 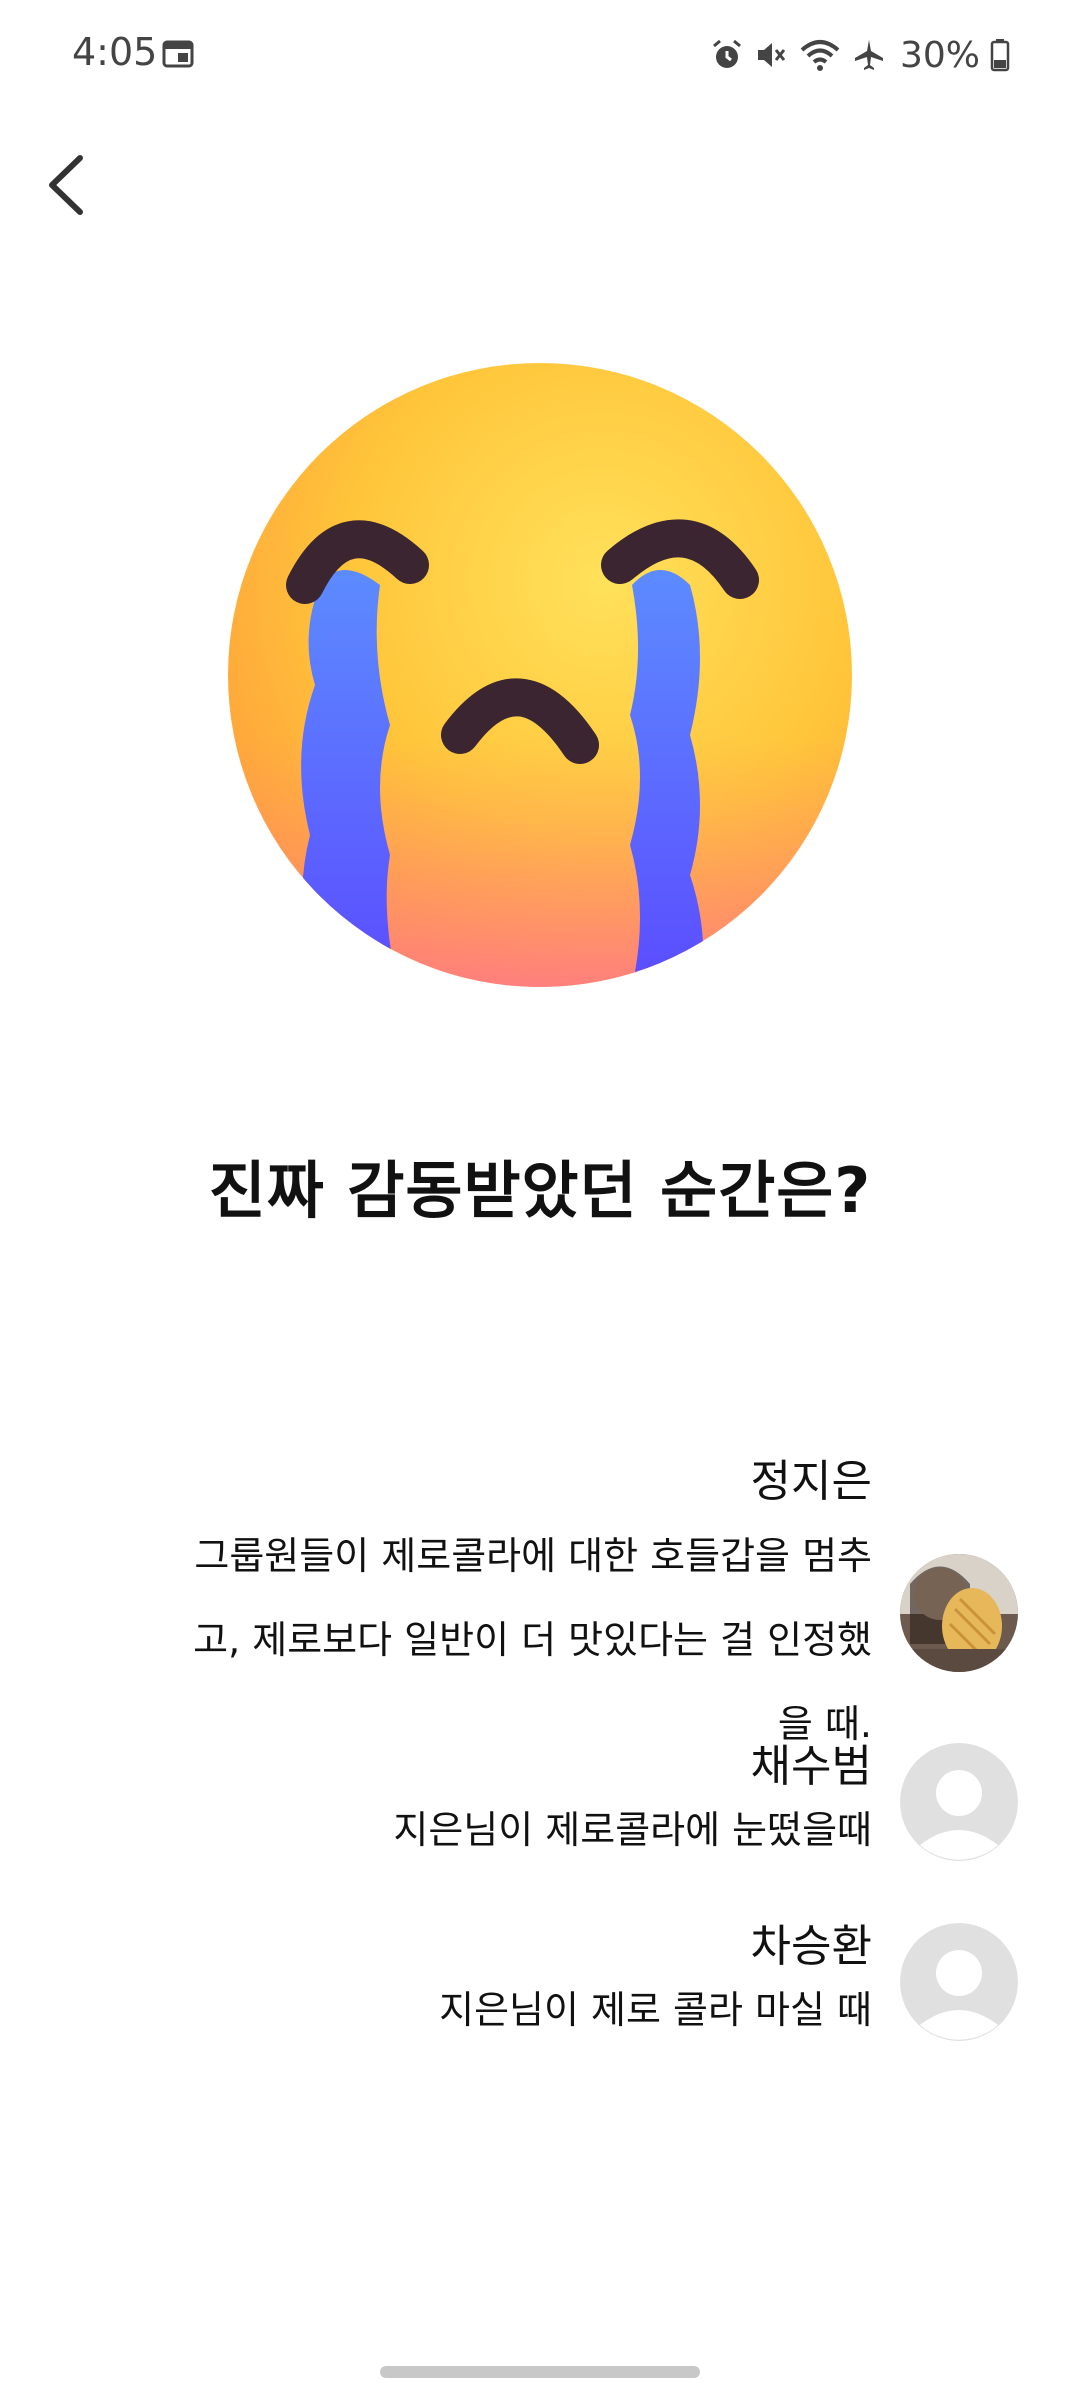 I want to click on battery-percent: 30%, so click(x=939, y=55).